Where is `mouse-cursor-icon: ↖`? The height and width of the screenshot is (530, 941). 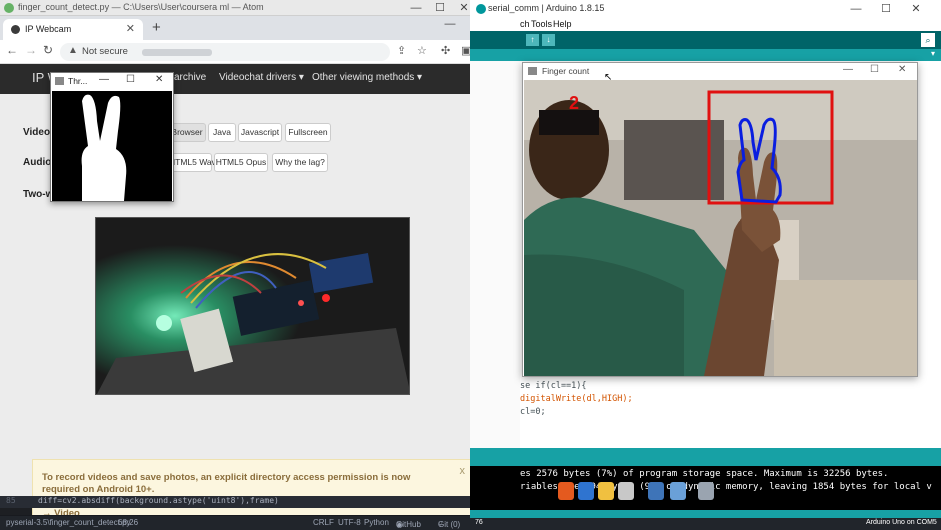
mouse-cursor-icon: ↖ is located at coordinates (608, 77).